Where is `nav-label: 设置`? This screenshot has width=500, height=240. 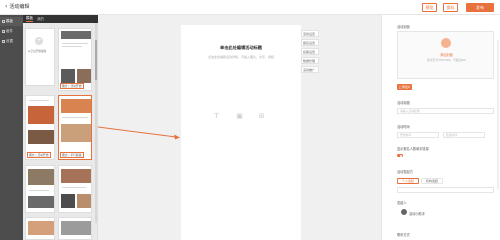 nav-label: 设置 is located at coordinates (9, 41).